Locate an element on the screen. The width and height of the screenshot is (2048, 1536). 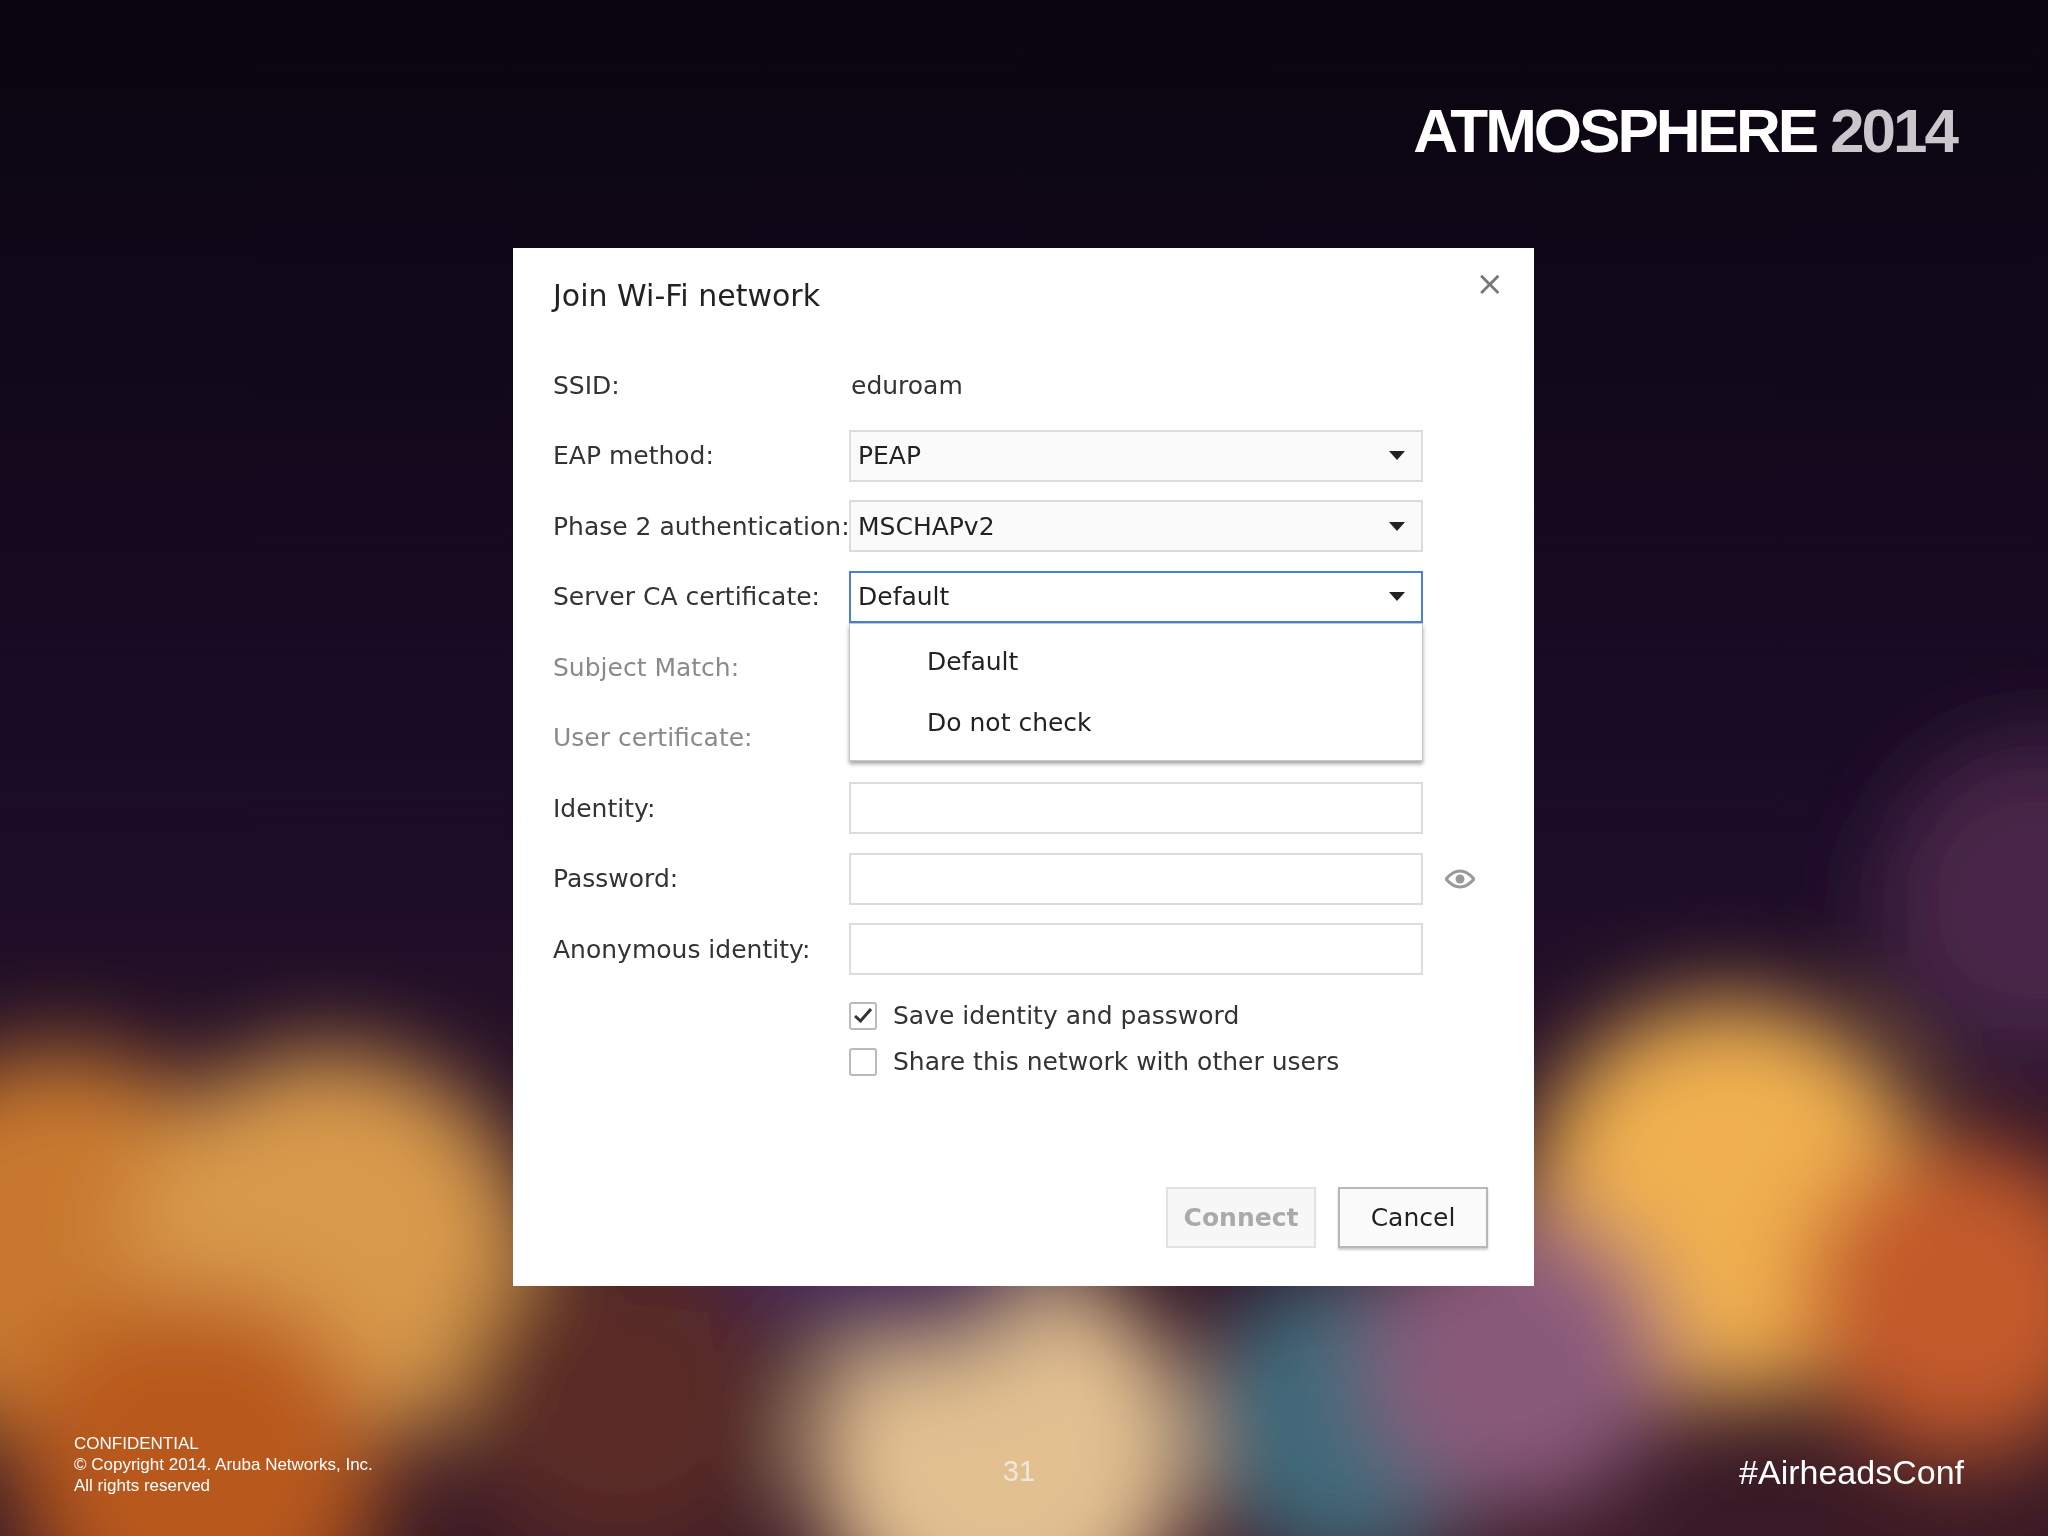
field-label: Subject Match: is located at coordinates (647, 667).